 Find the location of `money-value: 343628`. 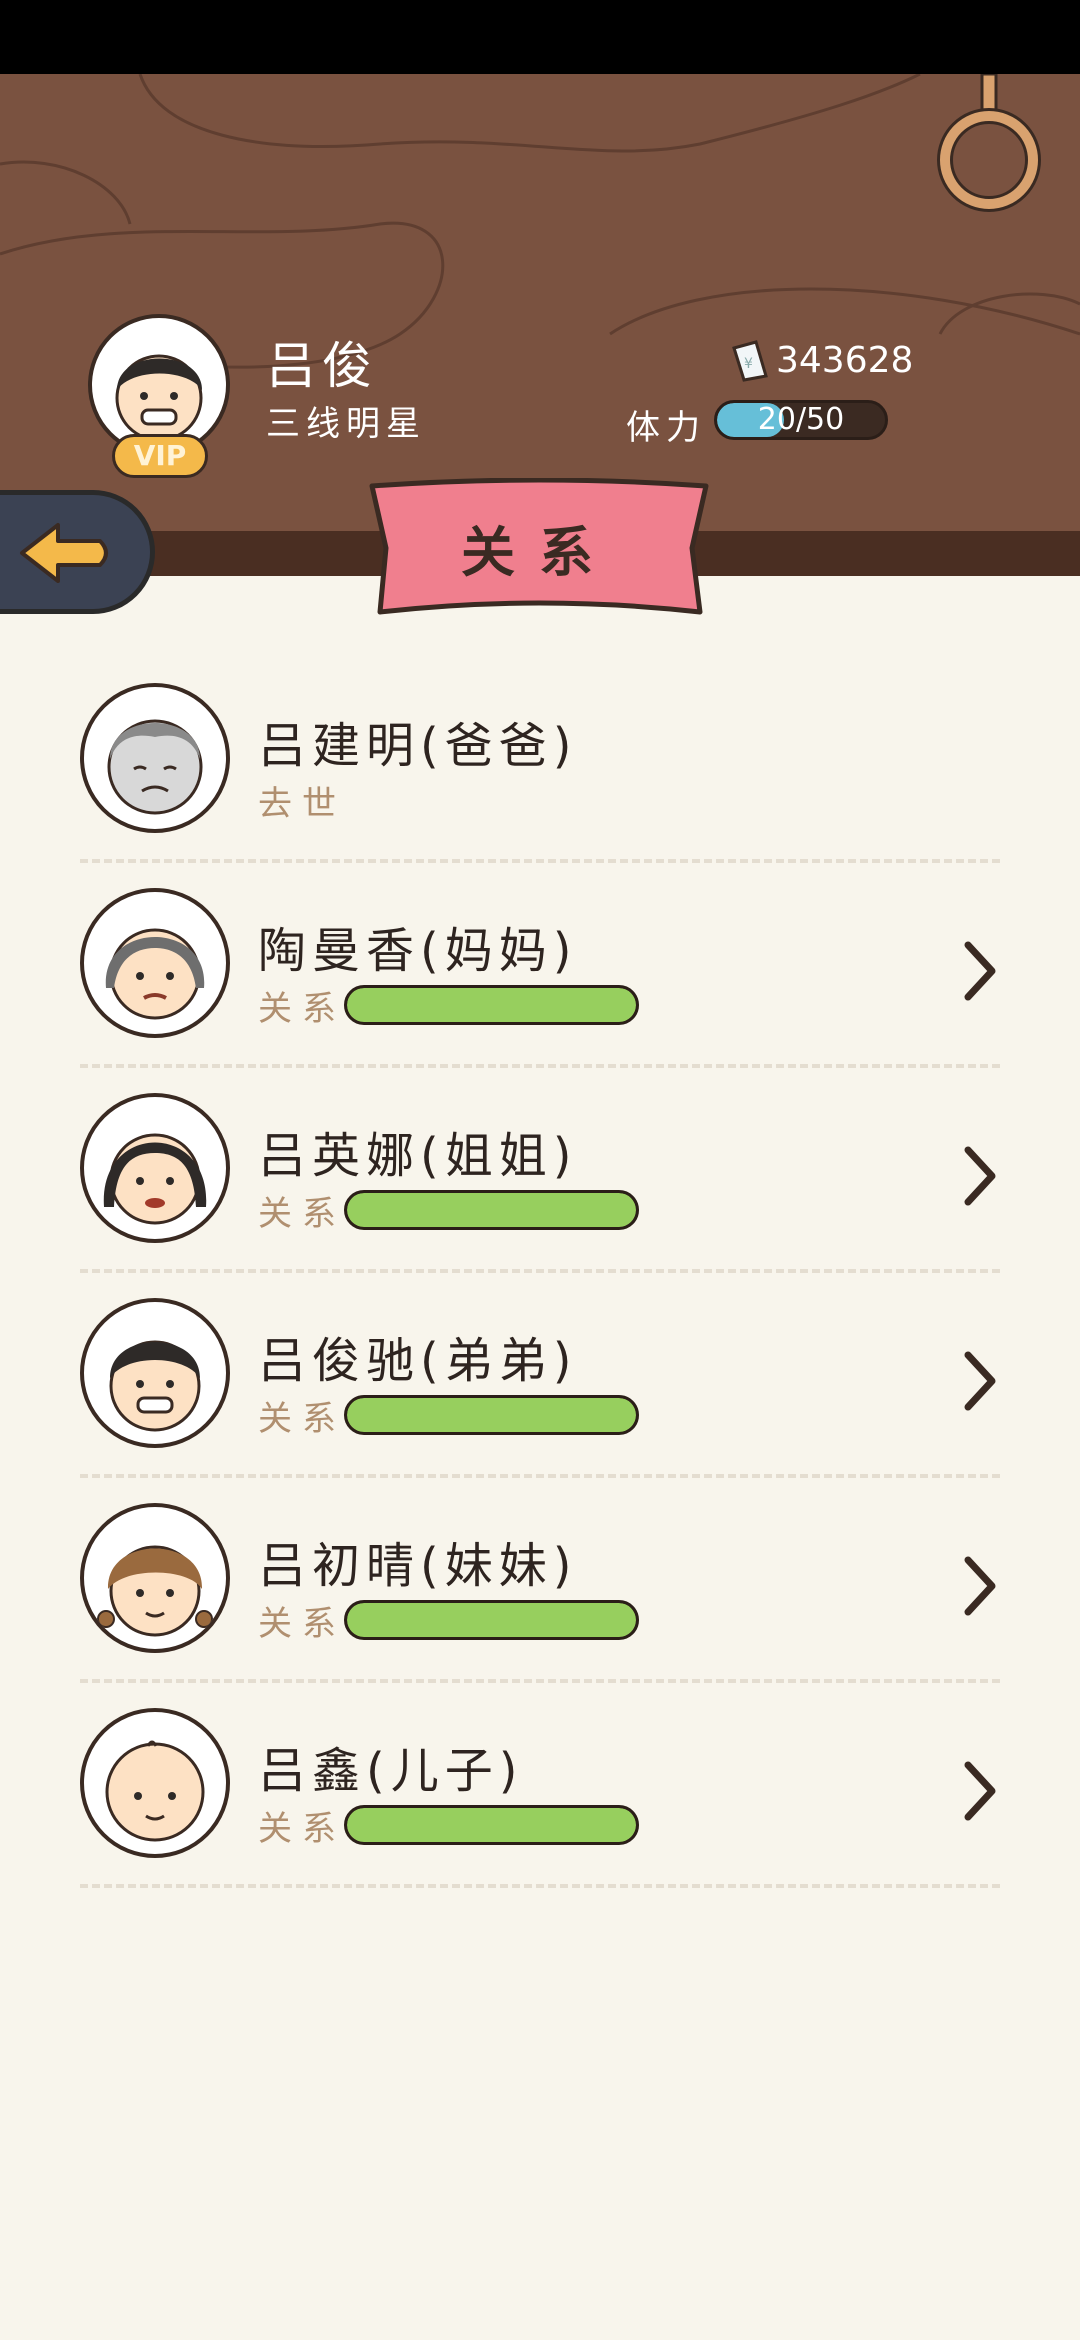

money-value: 343628 is located at coordinates (845, 360).